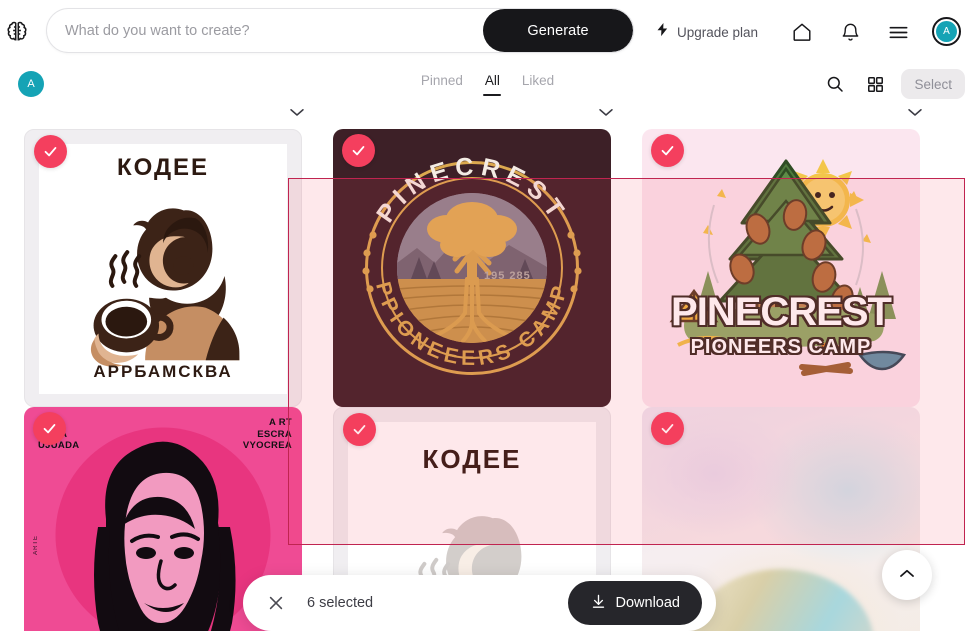  Describe the element at coordinates (17, 32) in the screenshot. I see `brain-logo-icon` at that location.